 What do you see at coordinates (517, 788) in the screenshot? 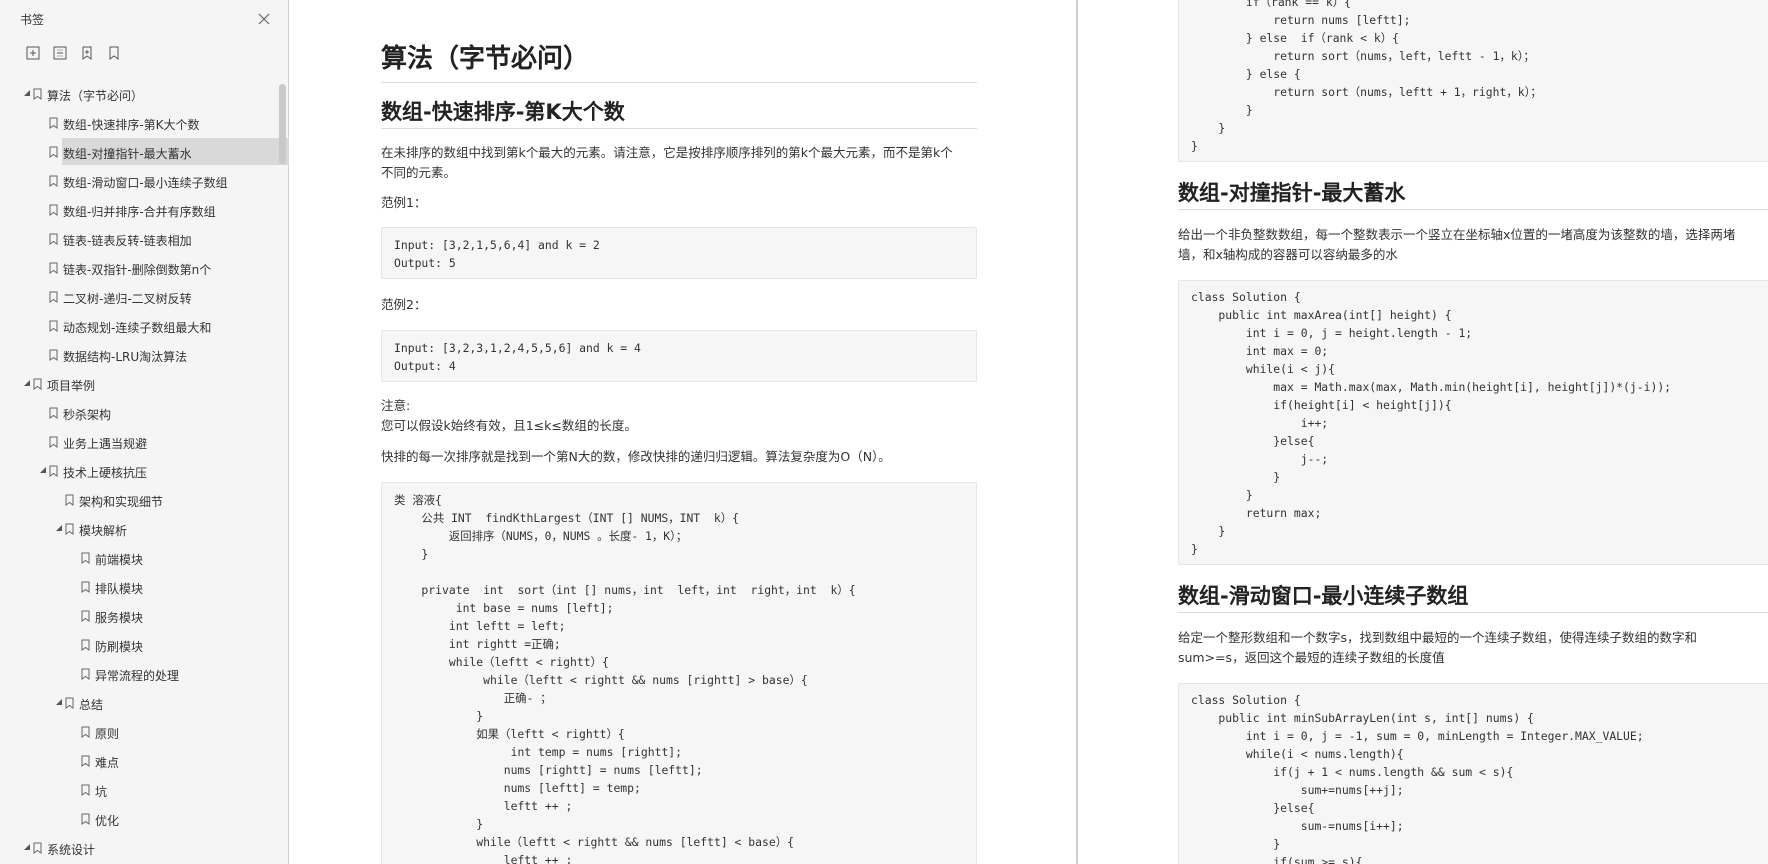
I see `code-line: nums [leftt] = temp;` at bounding box center [517, 788].